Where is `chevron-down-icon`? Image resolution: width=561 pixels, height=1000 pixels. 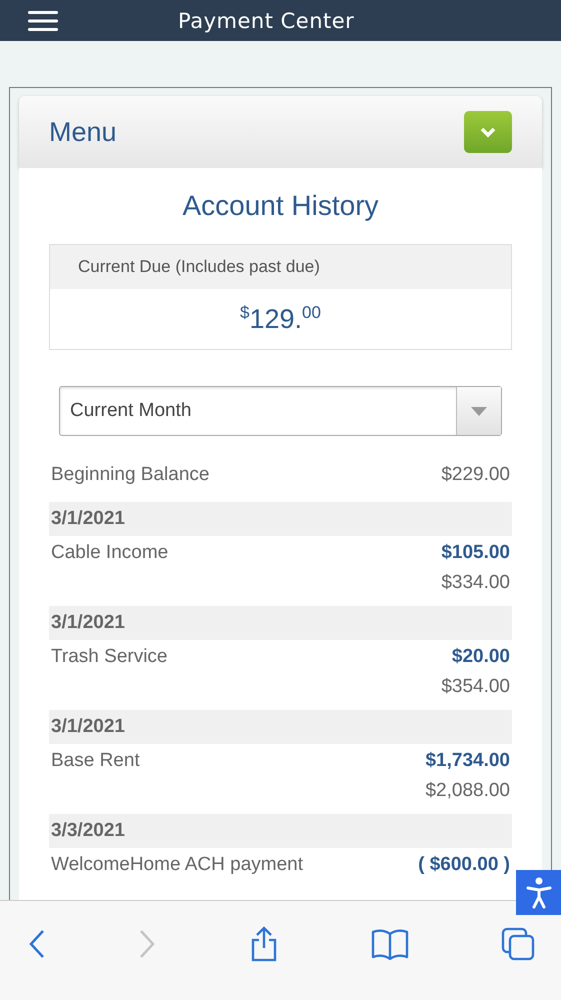 chevron-down-icon is located at coordinates (488, 132).